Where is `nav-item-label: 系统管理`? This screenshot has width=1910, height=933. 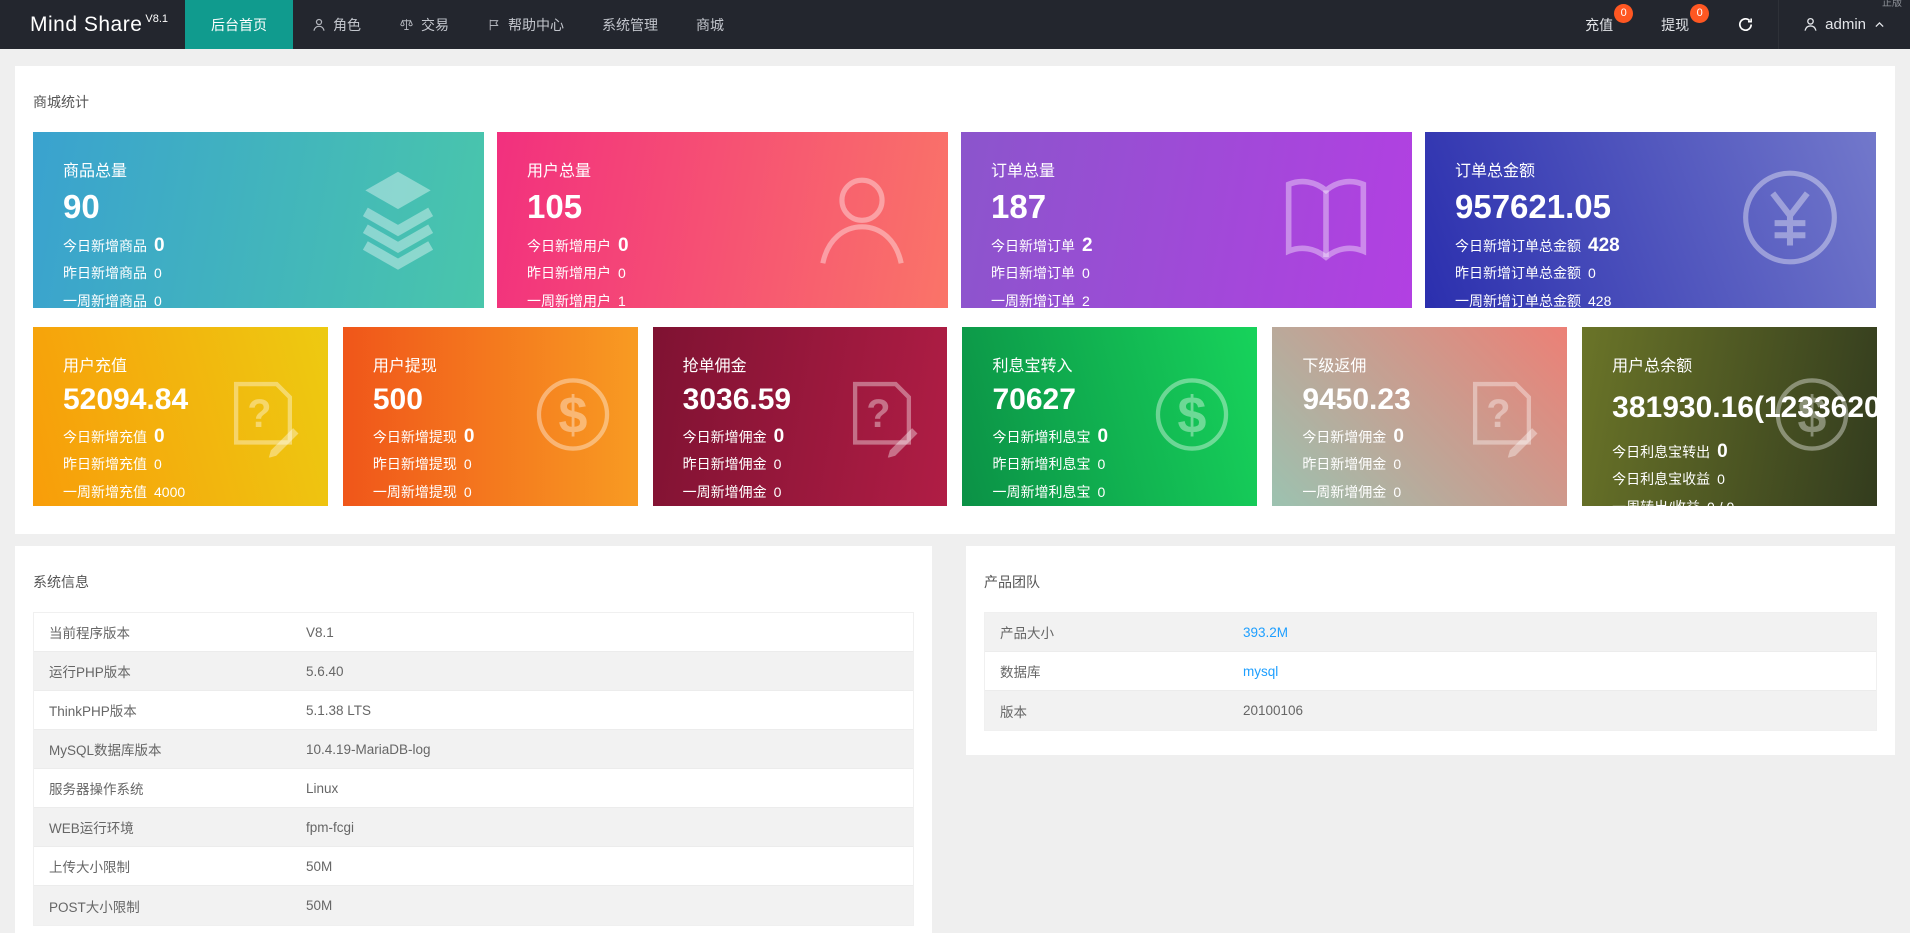
nav-item-label: 系统管理 is located at coordinates (630, 24).